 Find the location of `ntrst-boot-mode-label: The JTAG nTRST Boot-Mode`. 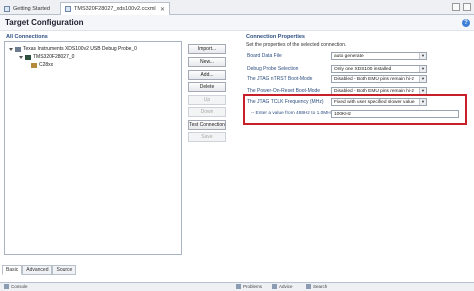

ntrst-boot-mode-label: The JTAG nTRST Boot-Mode is located at coordinates (280, 79).